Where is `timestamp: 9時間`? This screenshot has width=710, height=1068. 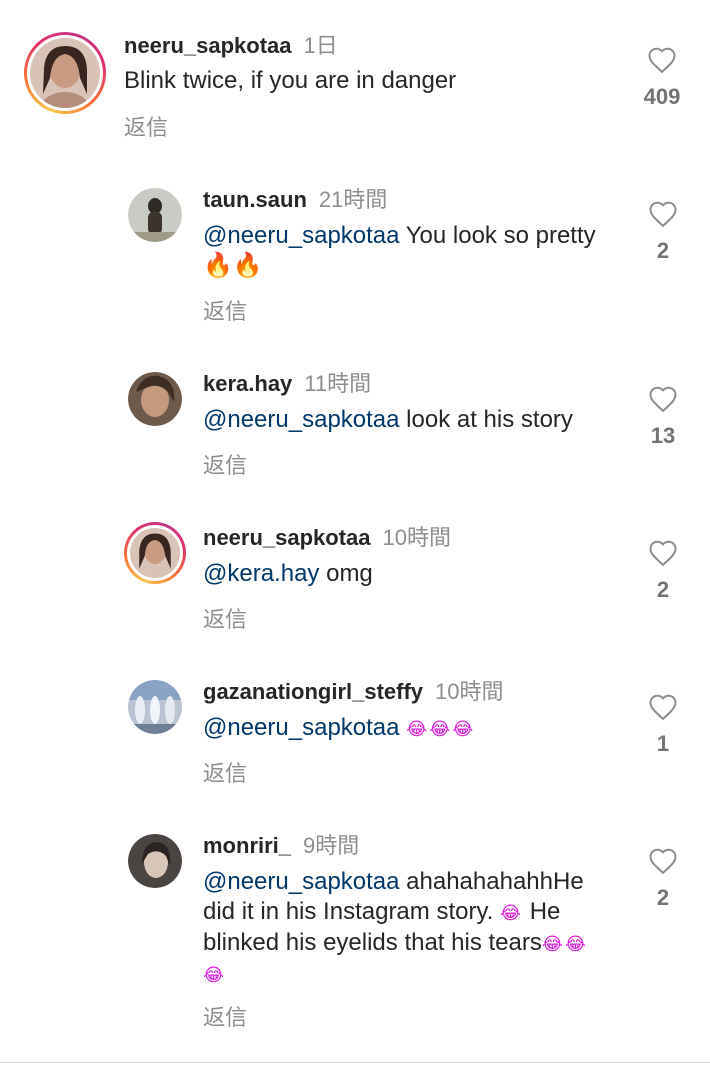
timestamp: 9時間 is located at coordinates (331, 845).